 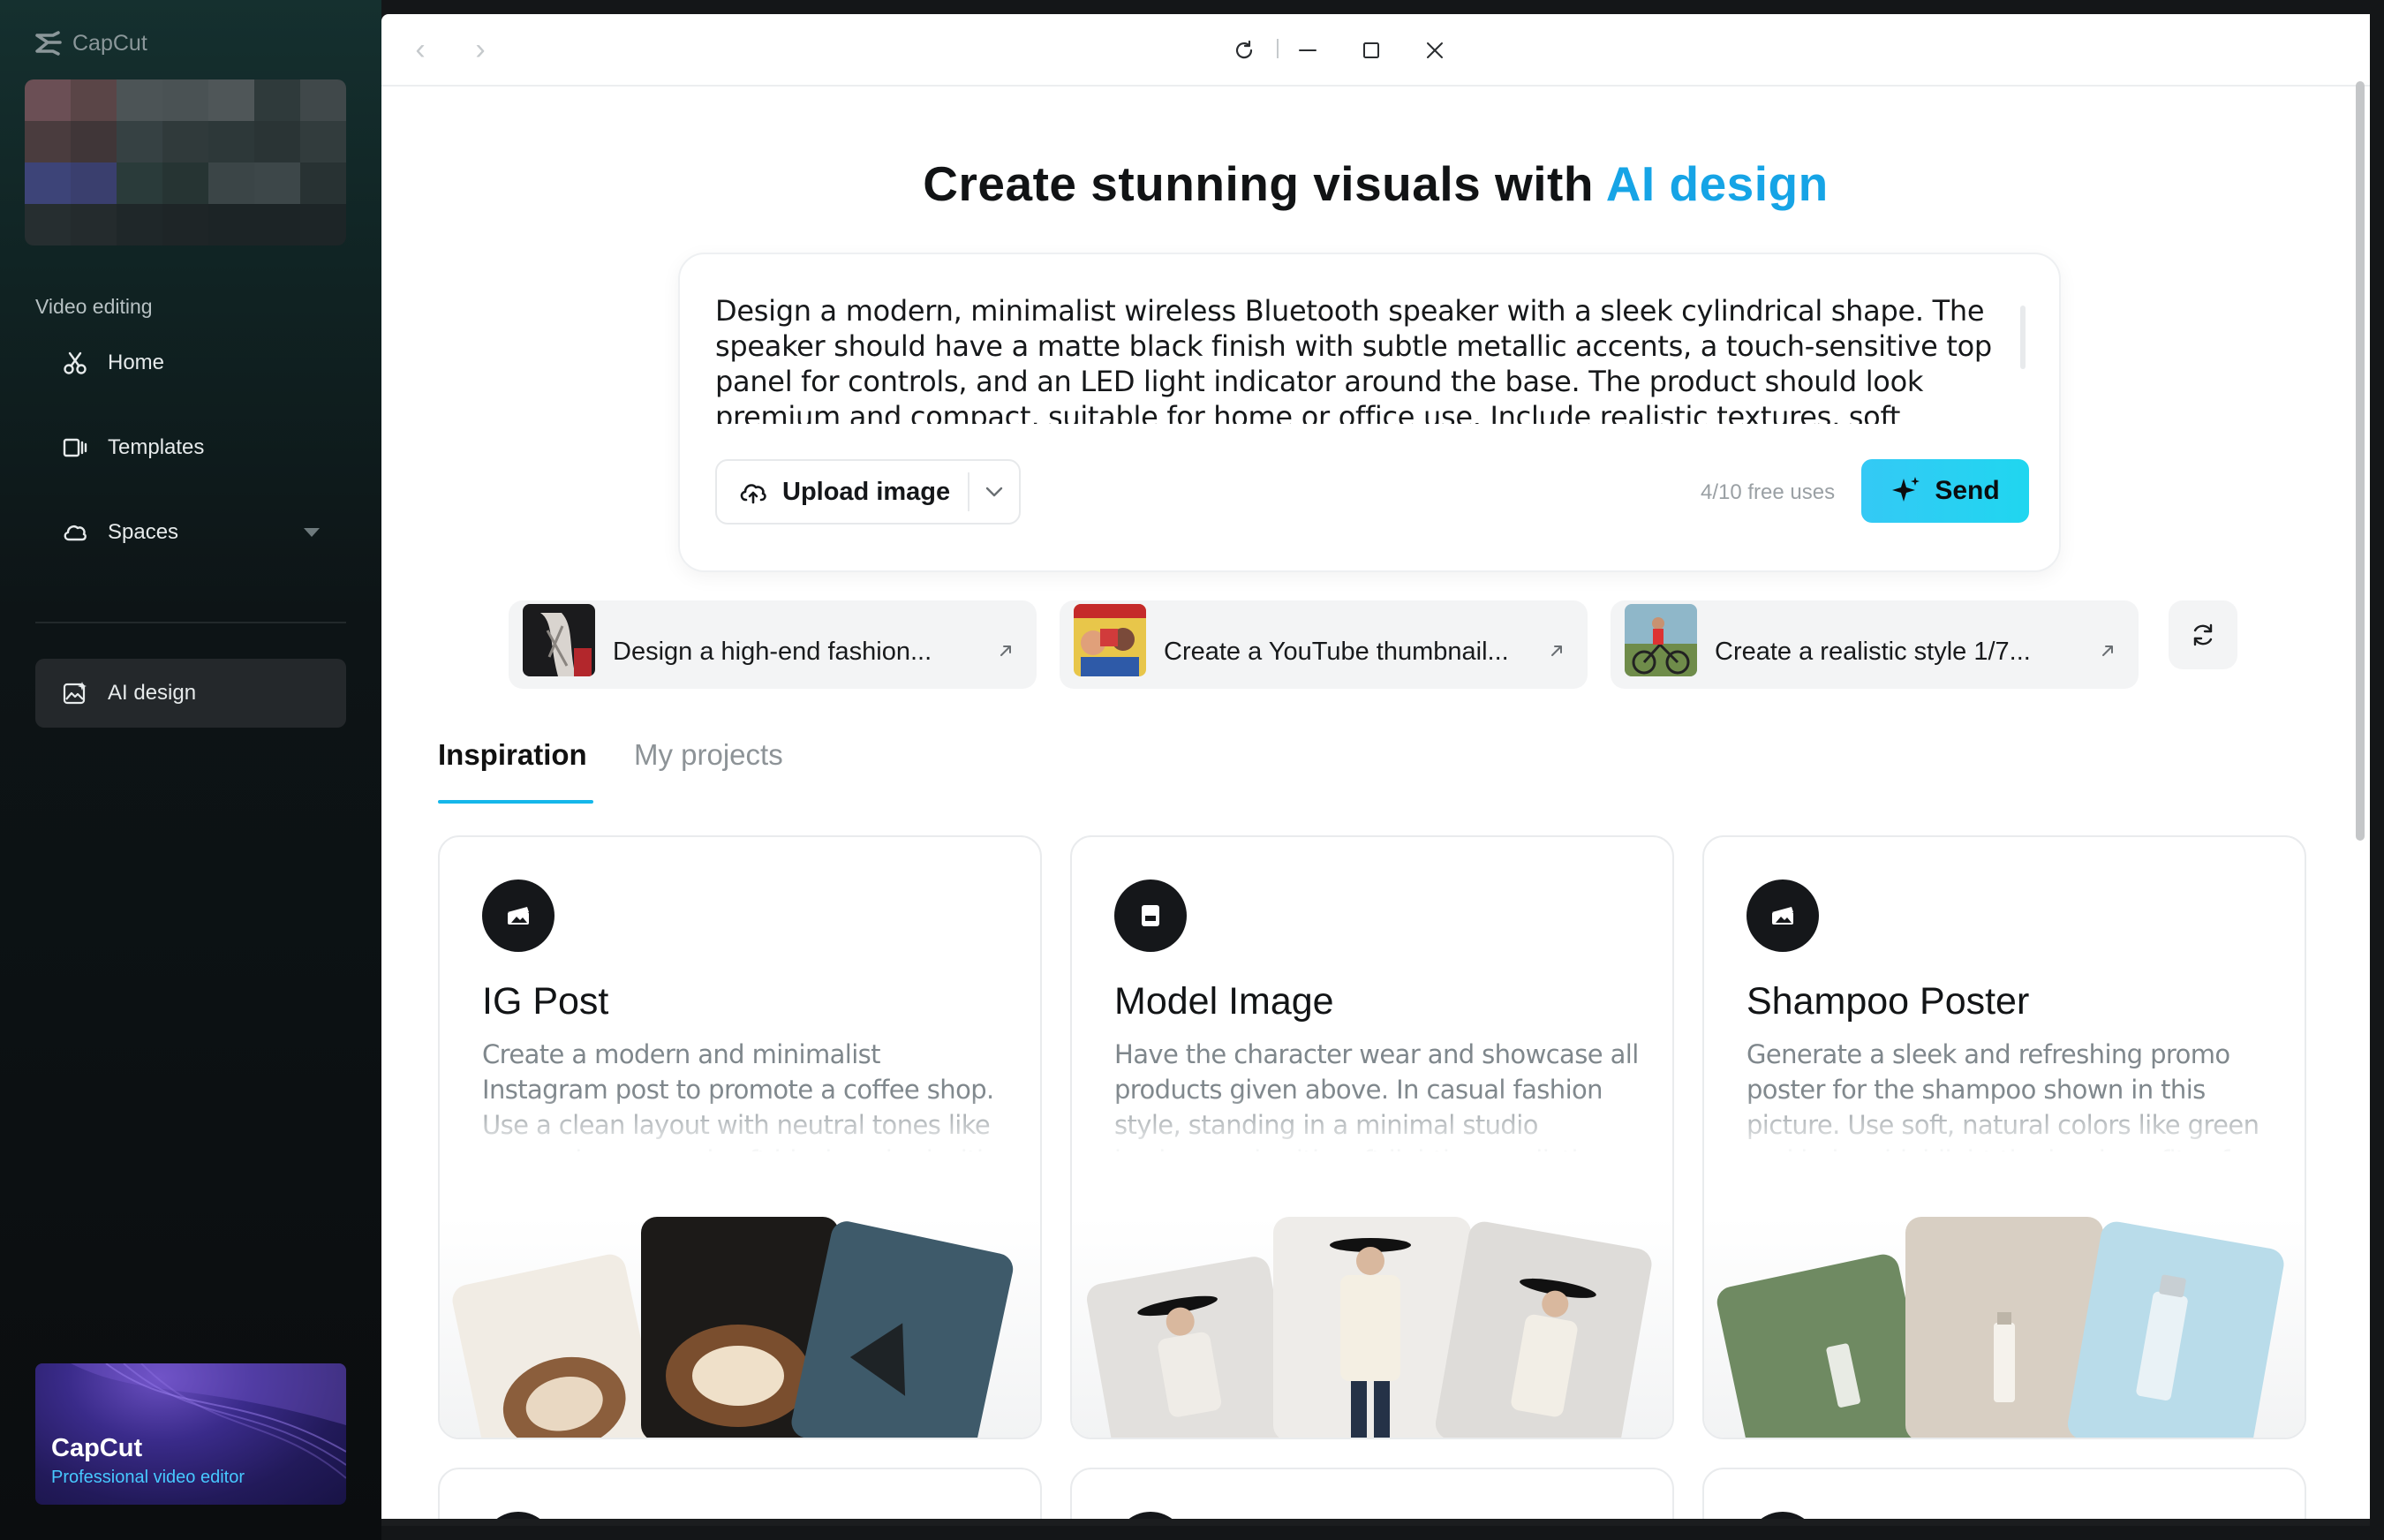 I want to click on reload-icon, so click(x=1244, y=50).